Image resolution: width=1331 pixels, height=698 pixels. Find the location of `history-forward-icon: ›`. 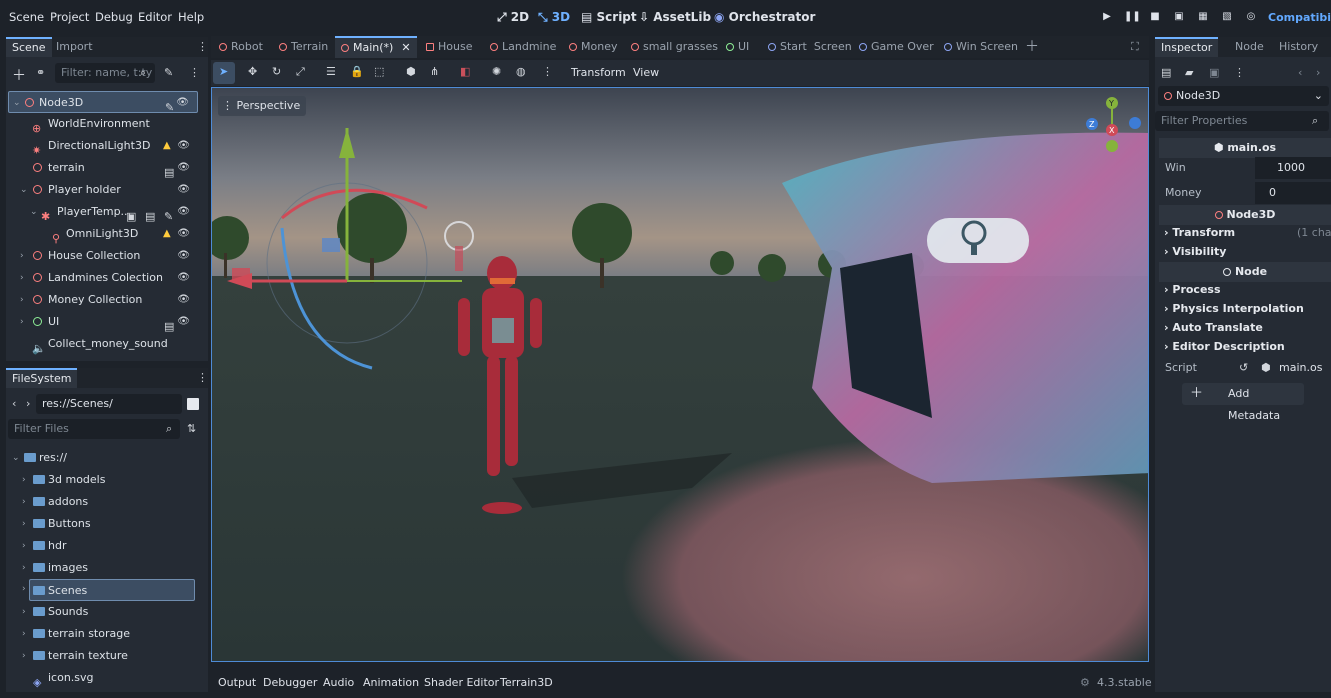

history-forward-icon: › is located at coordinates (1318, 72).